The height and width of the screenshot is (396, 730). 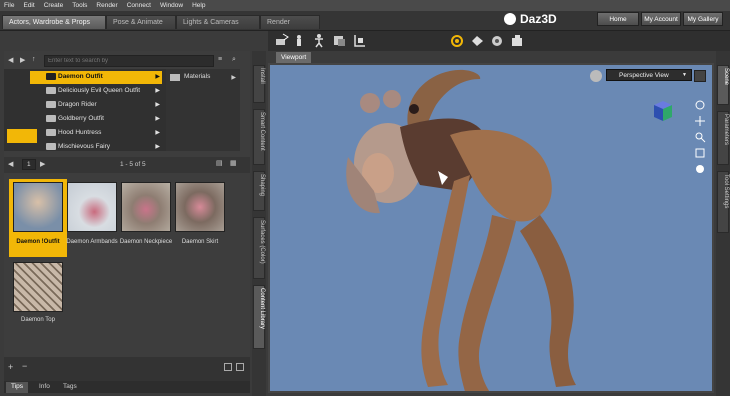 What do you see at coordinates (339, 40) in the screenshot?
I see `surface-selection-tool-icon` at bounding box center [339, 40].